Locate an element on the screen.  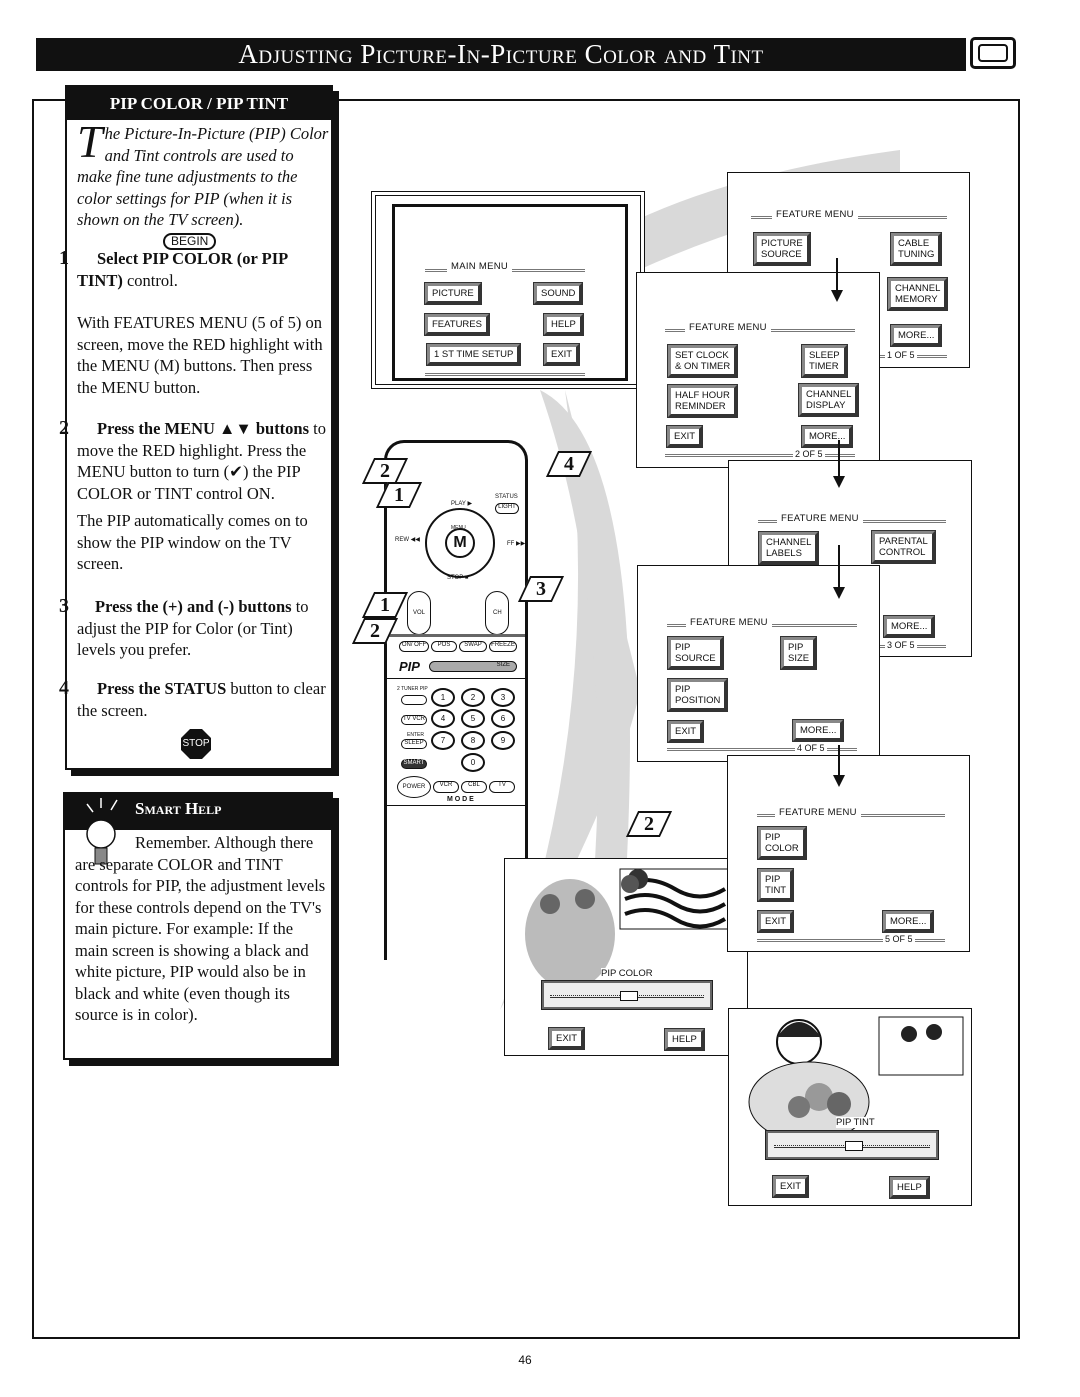
menu-button-channel-display: CHANNEL DISPLAY is located at coordinates (828, 400).